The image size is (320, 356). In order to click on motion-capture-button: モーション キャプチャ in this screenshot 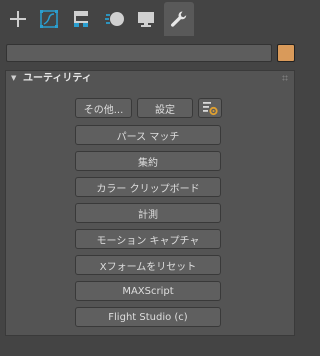, I will do `click(148, 239)`.